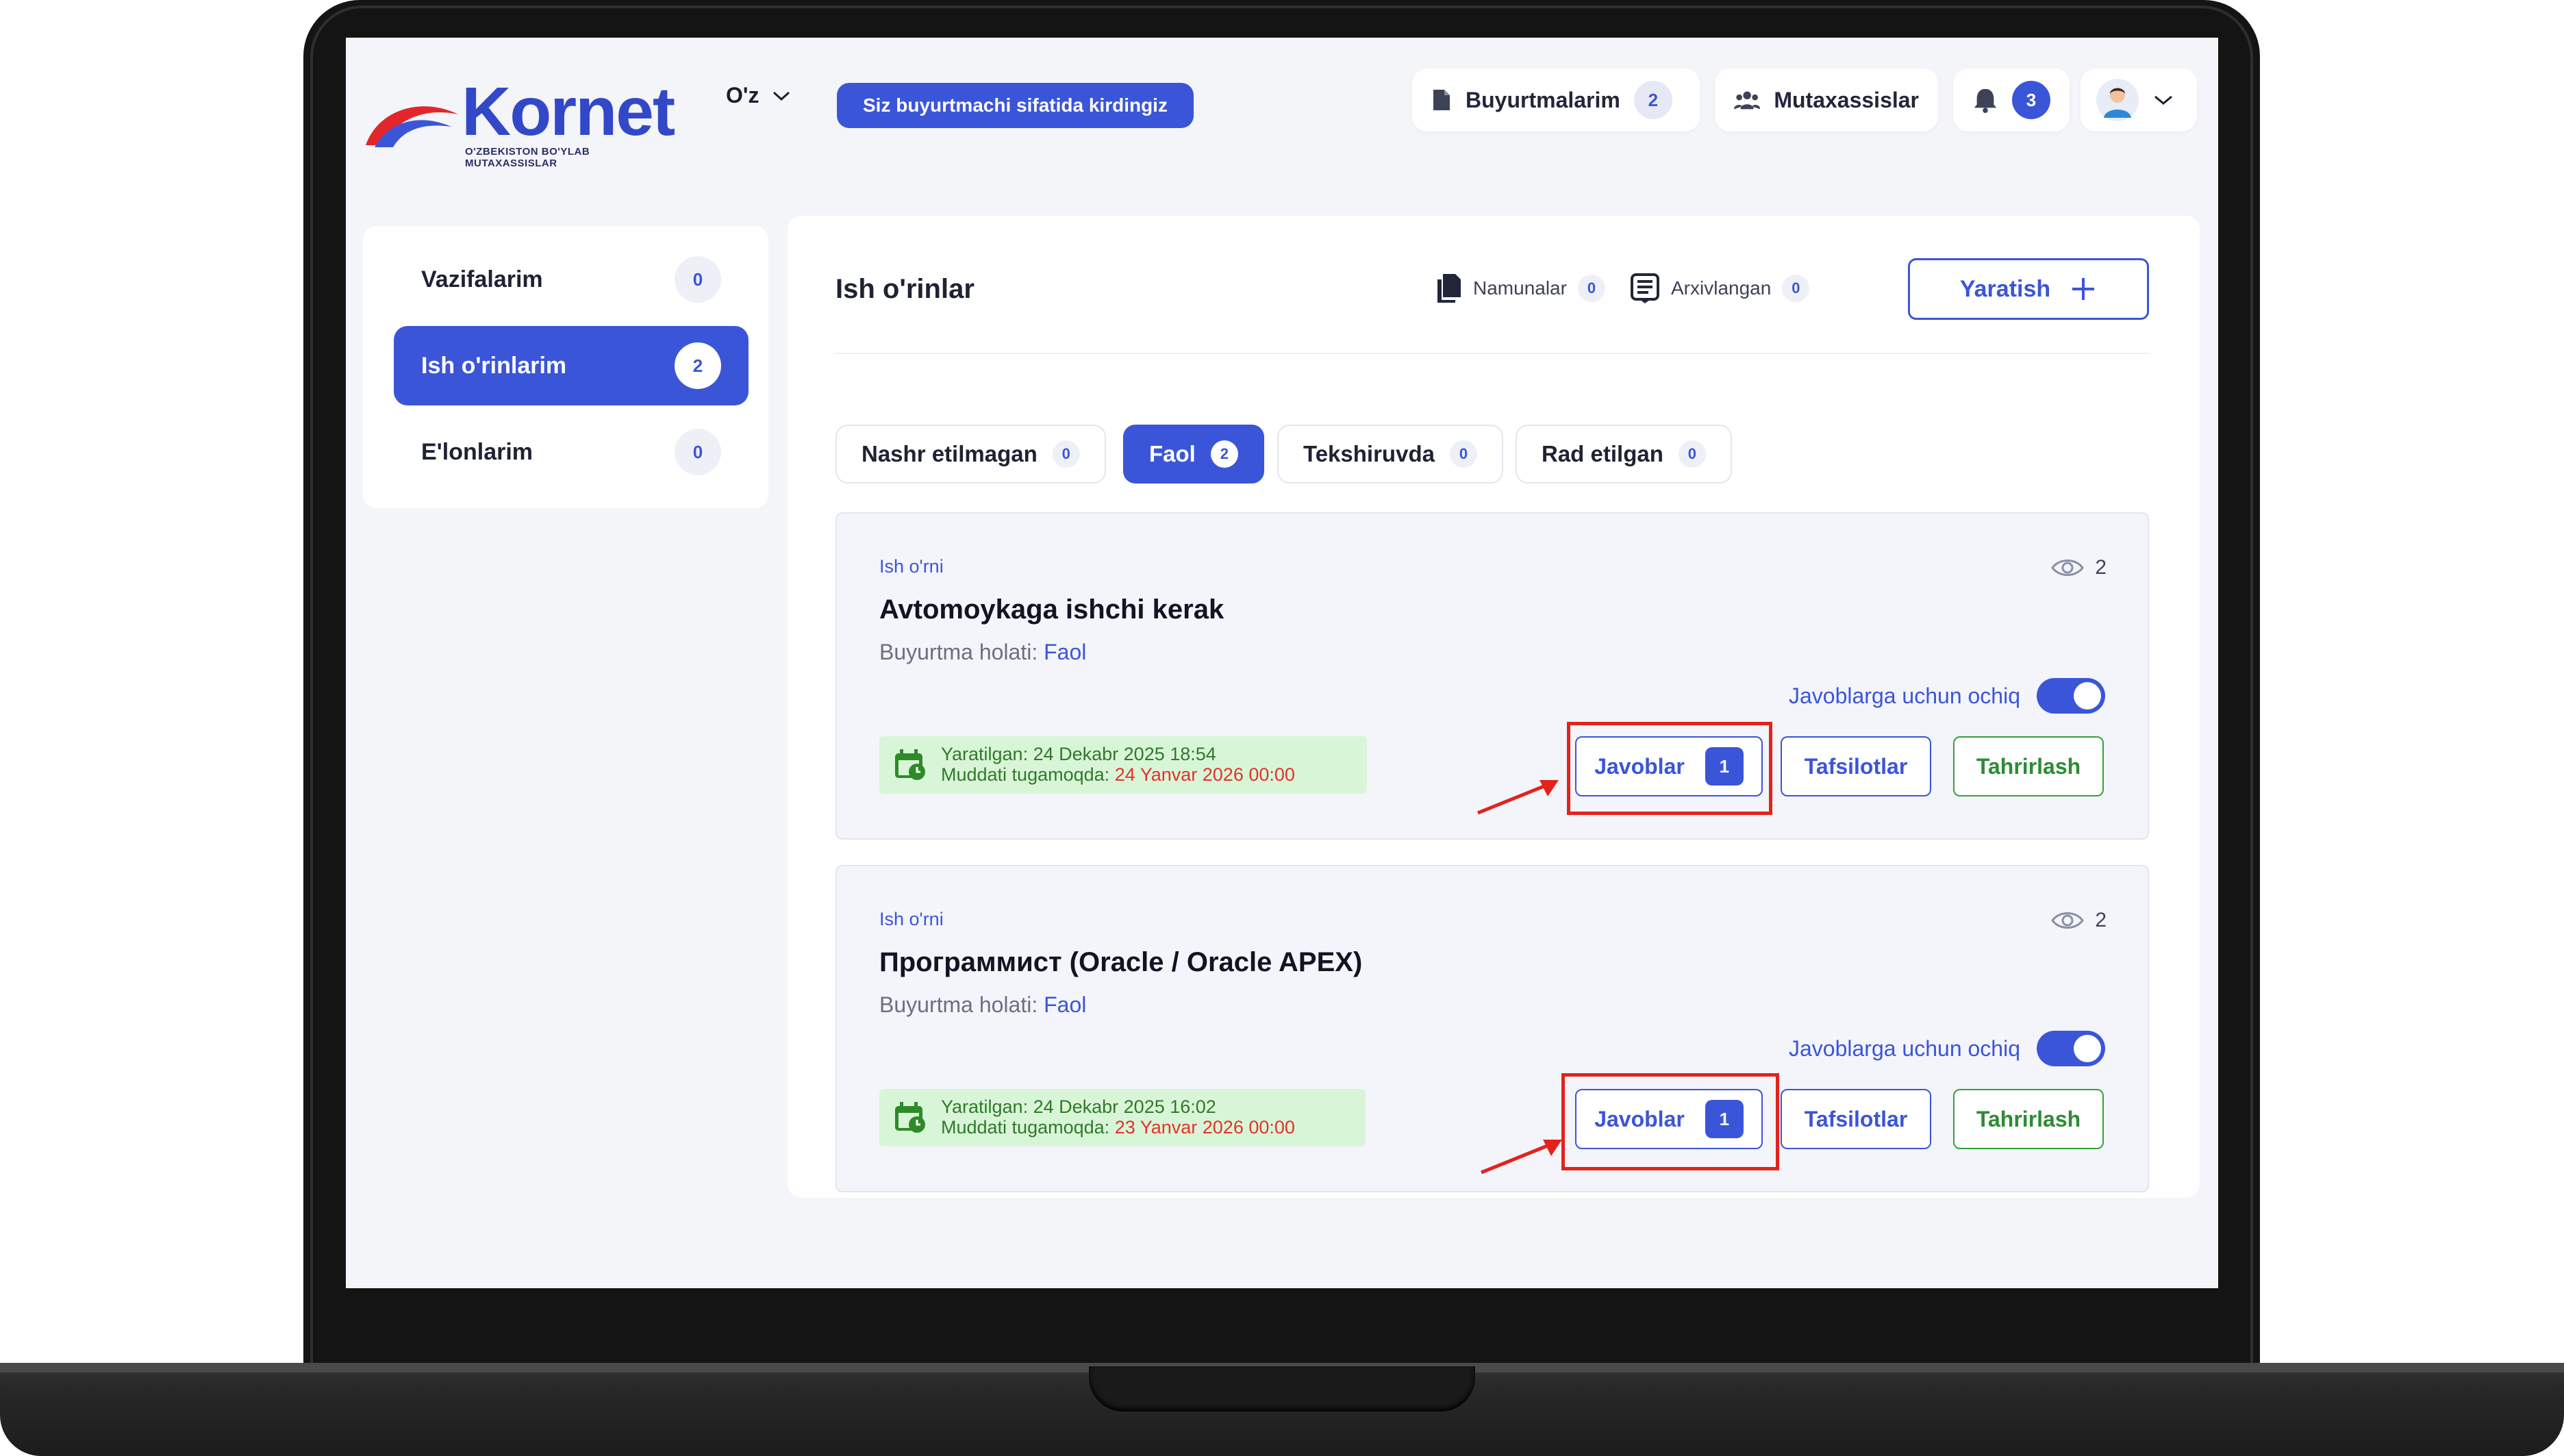  I want to click on card-title: Программист (Oracle / Oracle APEX), so click(1120, 962).